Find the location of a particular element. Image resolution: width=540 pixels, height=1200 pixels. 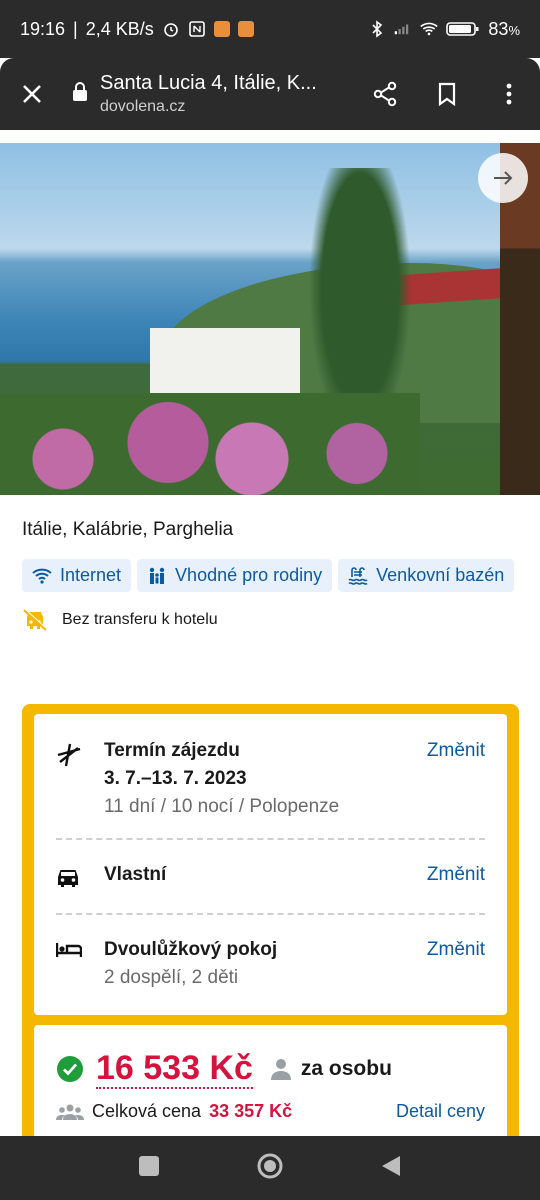

feature-chip: Internet is located at coordinates (77, 575).